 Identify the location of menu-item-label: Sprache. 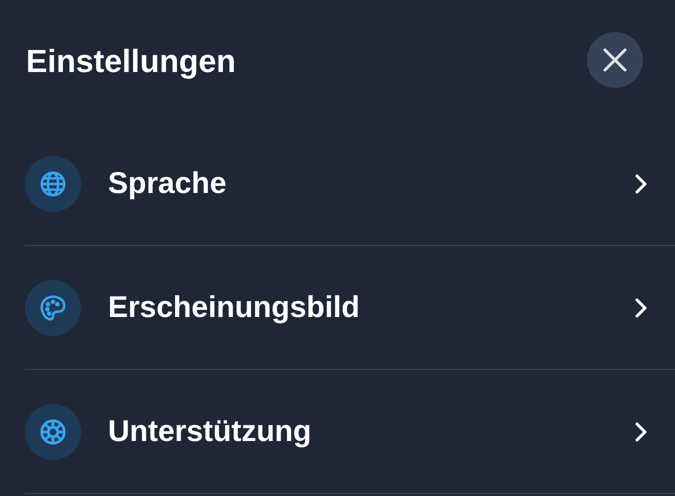
(371, 183).